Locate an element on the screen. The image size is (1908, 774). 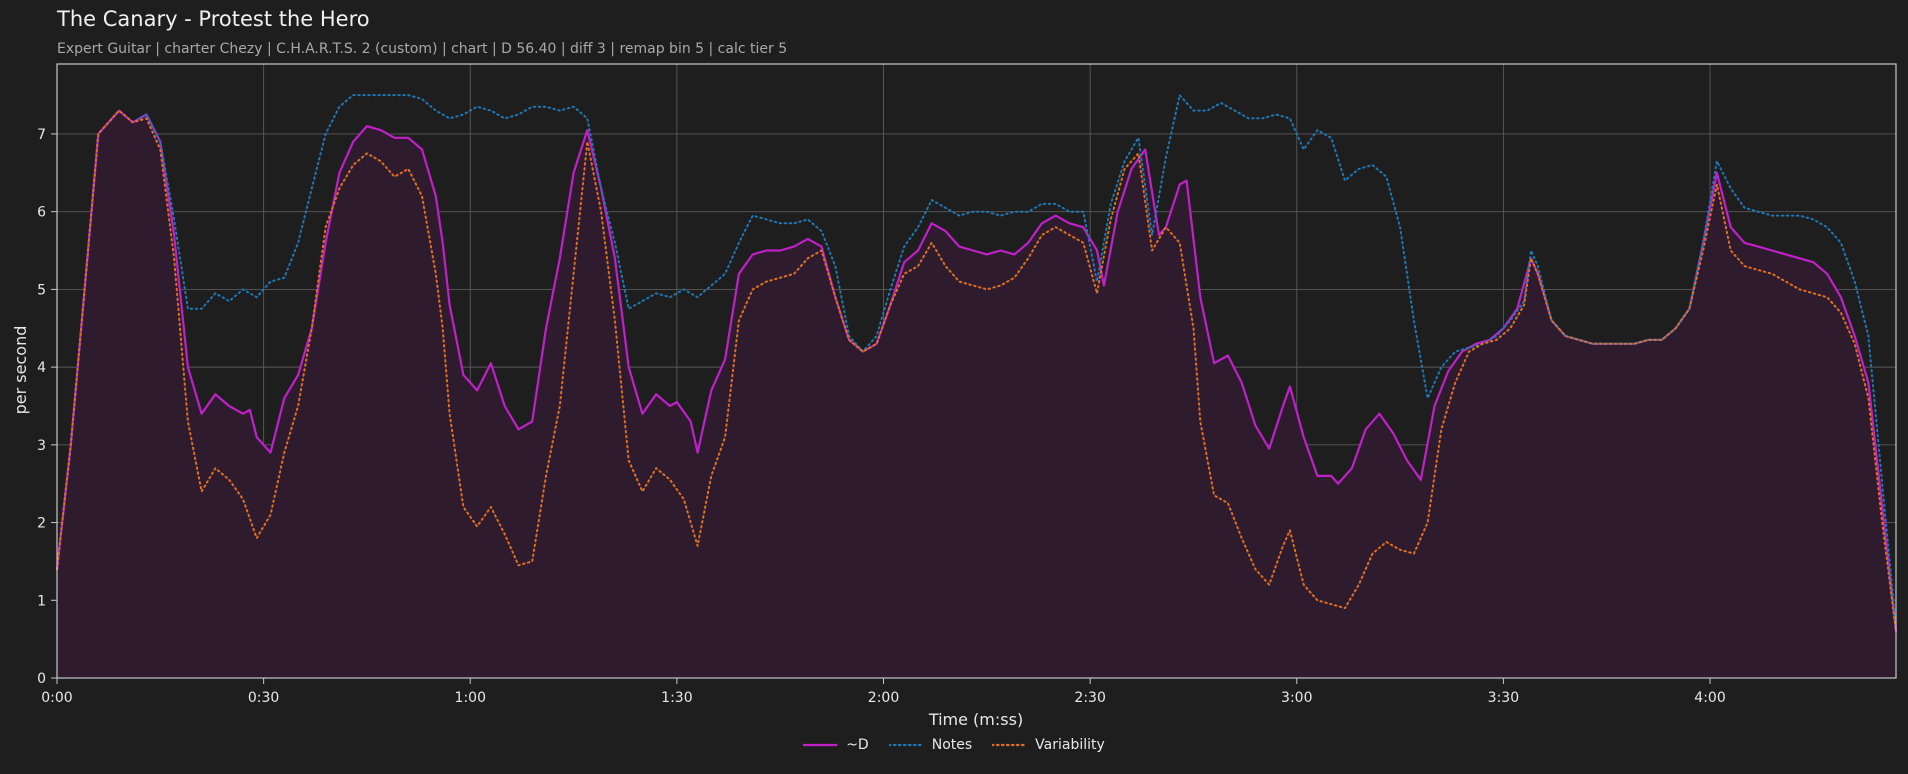
legend-swatch-d is located at coordinates (820, 745).